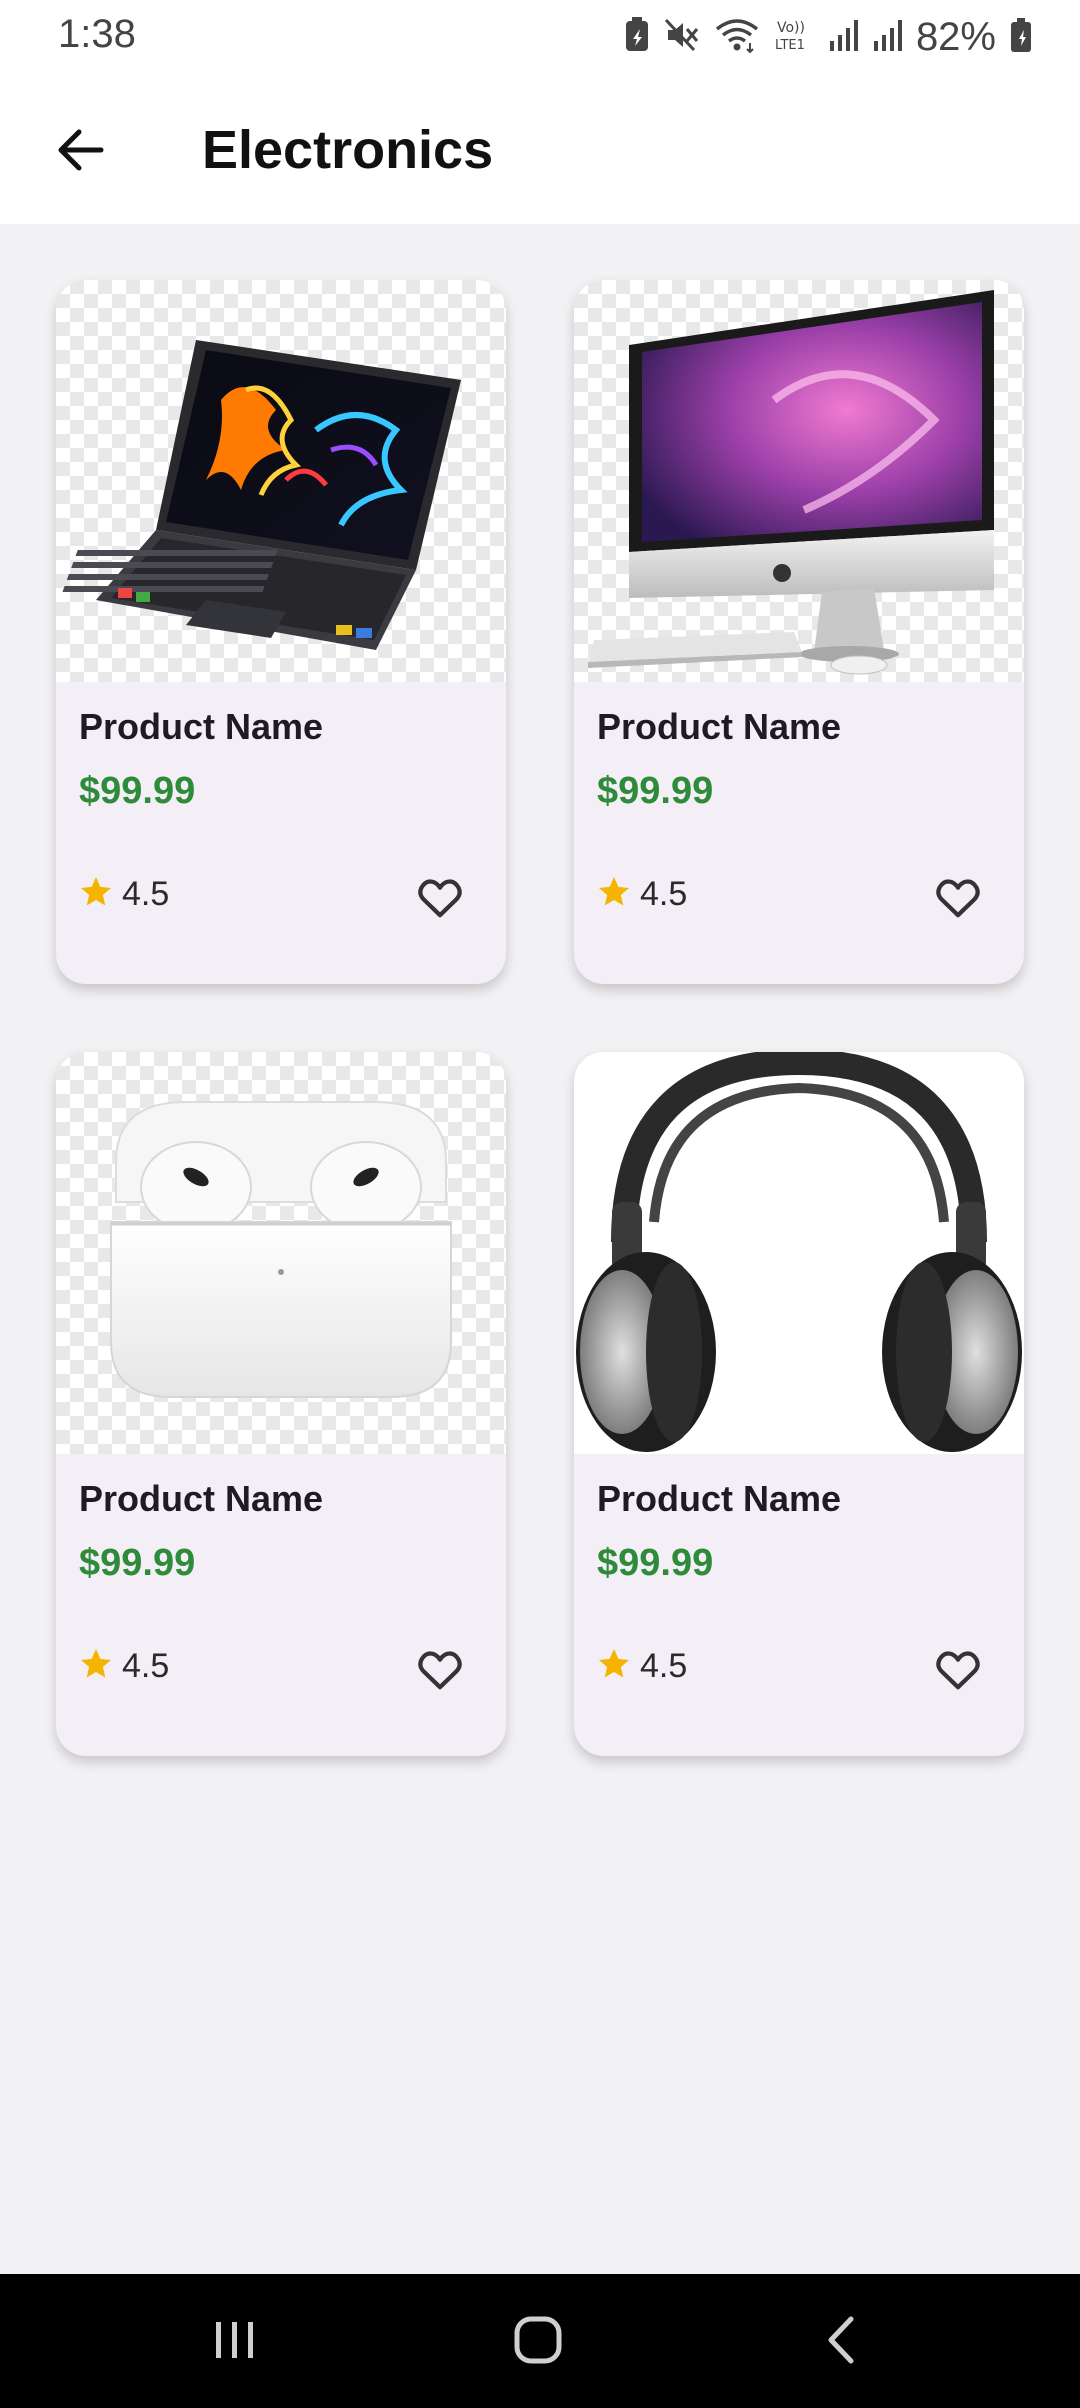  I want to click on back-icon, so click(841, 2342).